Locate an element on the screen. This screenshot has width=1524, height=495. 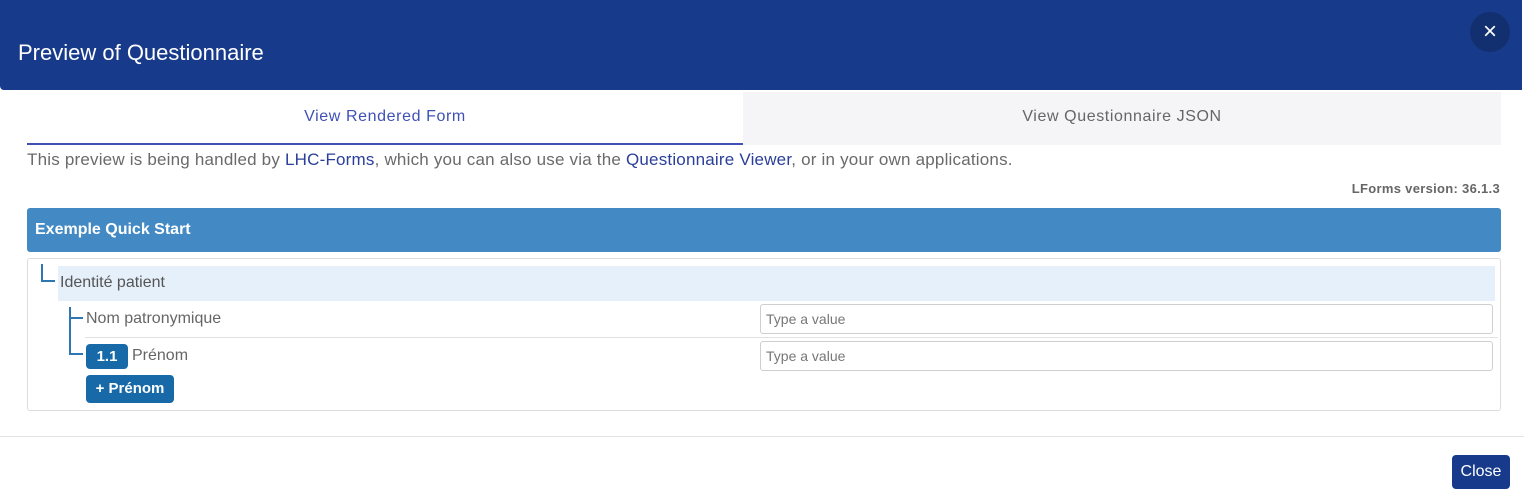
item-label-nom-patronymique: Nom patronymique is located at coordinates (154, 318).